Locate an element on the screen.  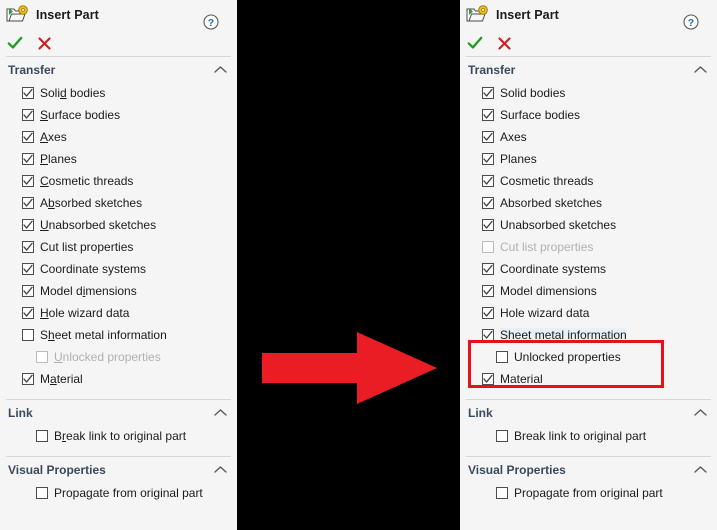
checkbox-label: Sheet metal information is located at coordinates (563, 335).